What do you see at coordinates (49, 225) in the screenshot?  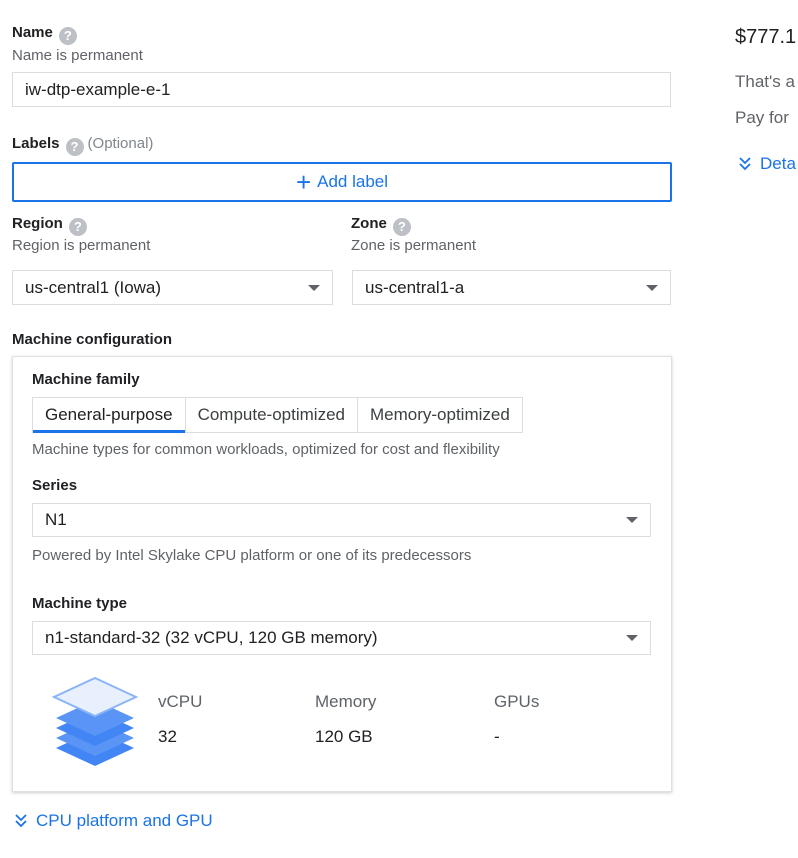 I see `region-label: Region?` at bounding box center [49, 225].